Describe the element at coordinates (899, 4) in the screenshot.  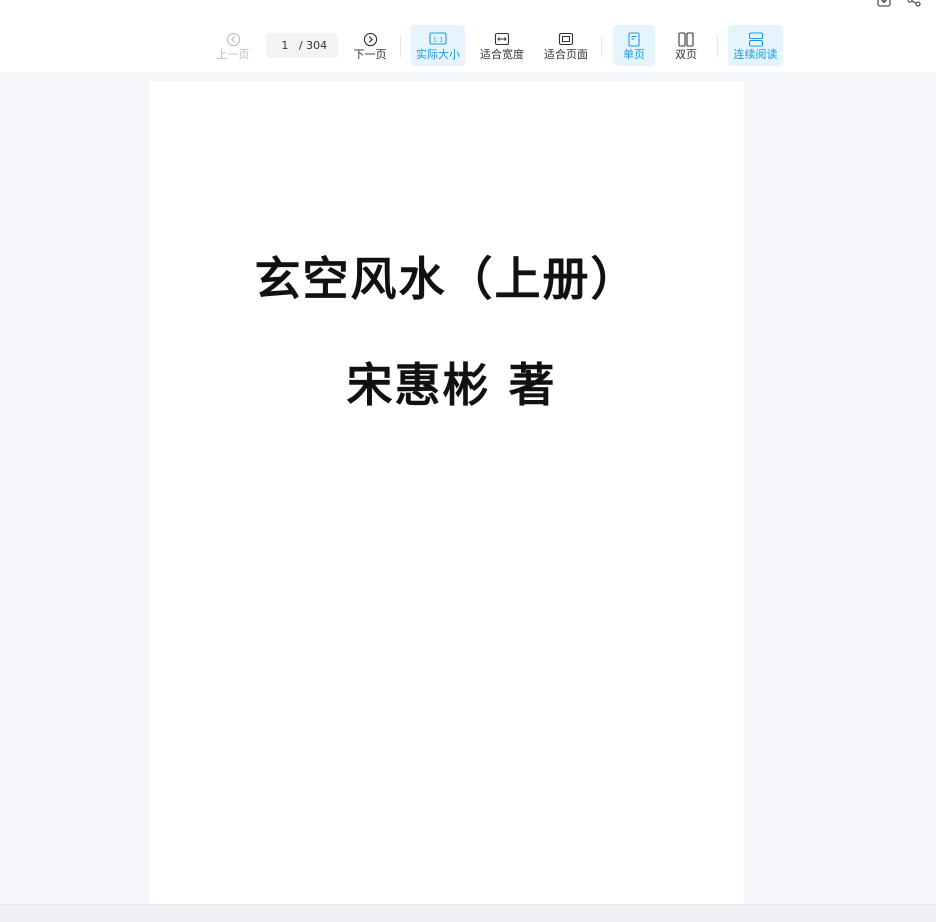
I see `top-right-actions` at that location.